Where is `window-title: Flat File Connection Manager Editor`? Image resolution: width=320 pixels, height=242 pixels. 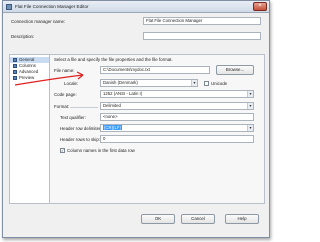
window-title: Flat File Connection Manager Editor is located at coordinates (52, 6).